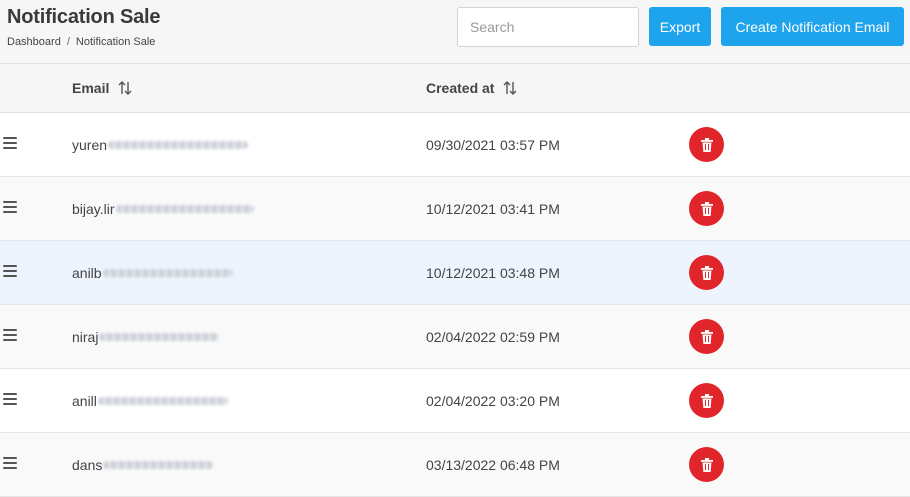 The height and width of the screenshot is (497, 910). What do you see at coordinates (115, 42) in the screenshot?
I see `breadcrumb-current: Notification Sale` at bounding box center [115, 42].